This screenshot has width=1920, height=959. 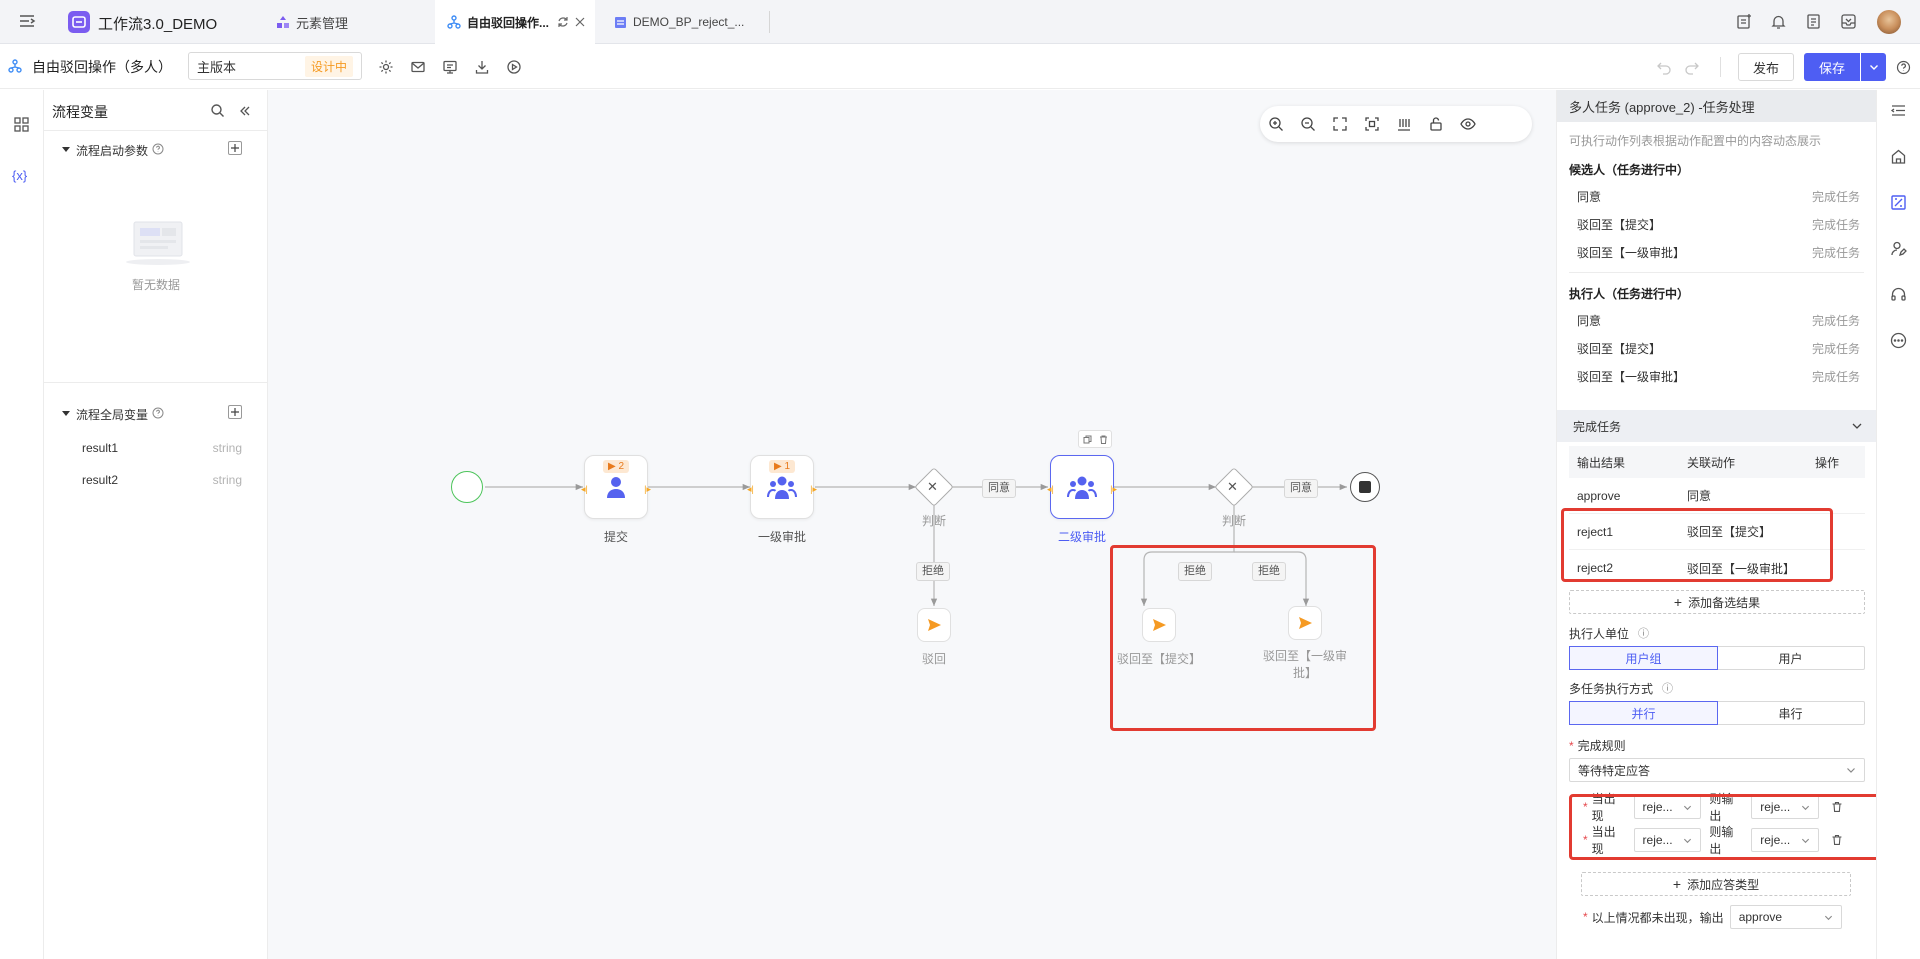 I want to click on start-params-title: 流程启动参数, so click(x=112, y=151).